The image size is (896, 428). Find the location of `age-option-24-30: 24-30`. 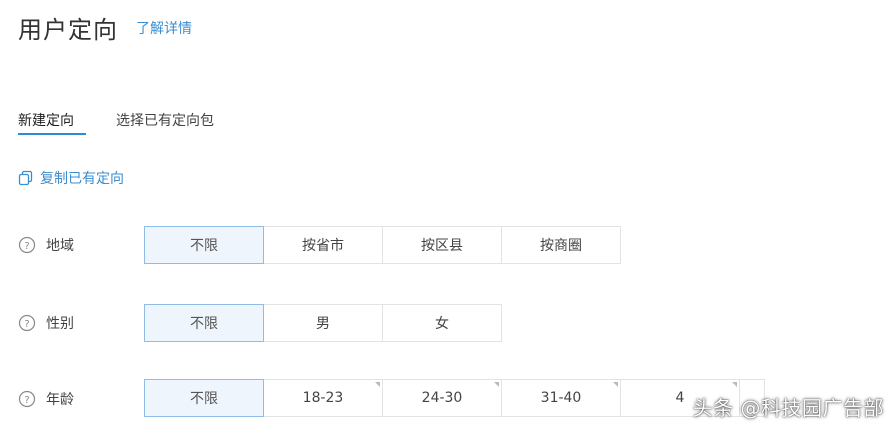

age-option-24-30: 24-30 is located at coordinates (442, 398).